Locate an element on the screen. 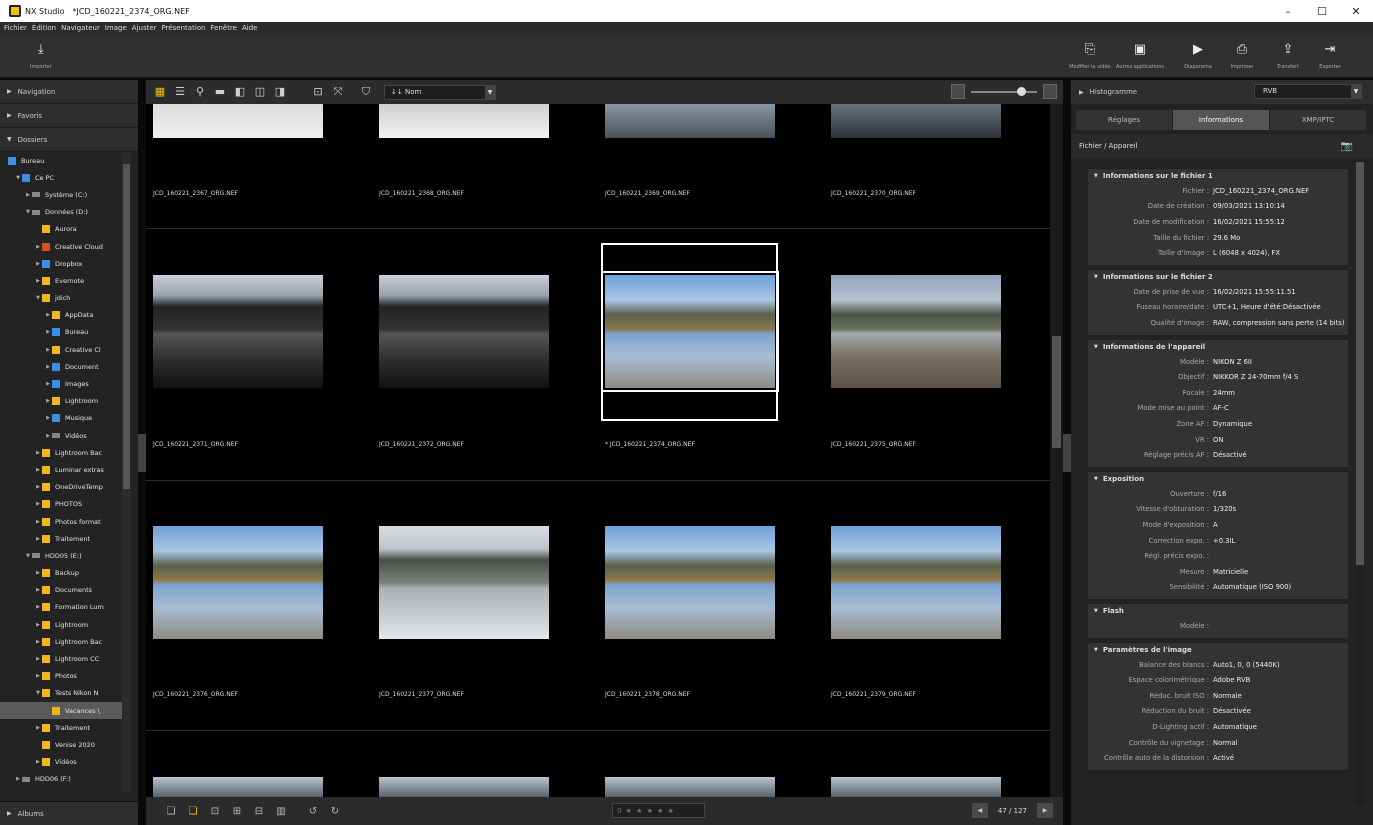 This screenshot has width=1373, height=825. camera-icon: 📷 is located at coordinates (1347, 146).